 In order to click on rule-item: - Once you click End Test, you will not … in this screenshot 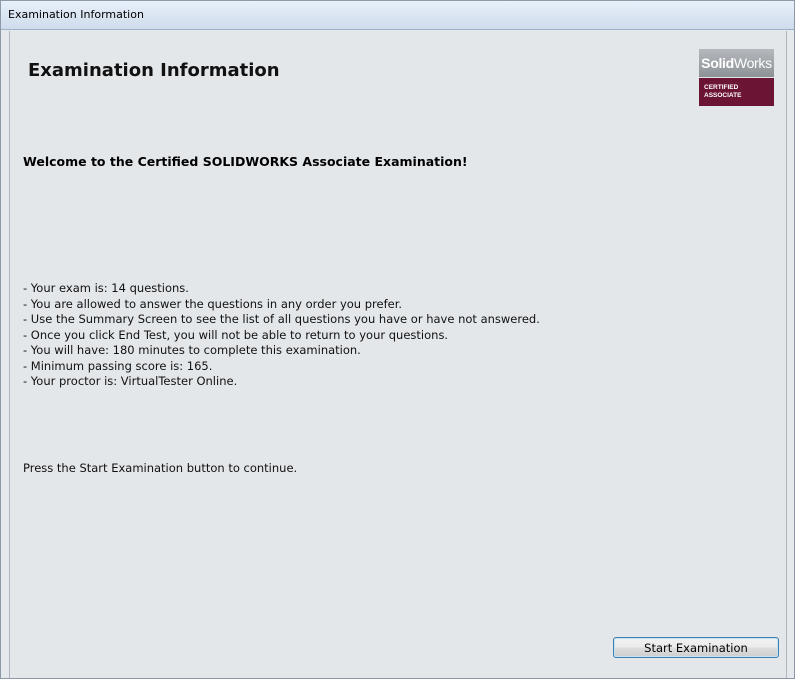, I will do `click(236, 334)`.